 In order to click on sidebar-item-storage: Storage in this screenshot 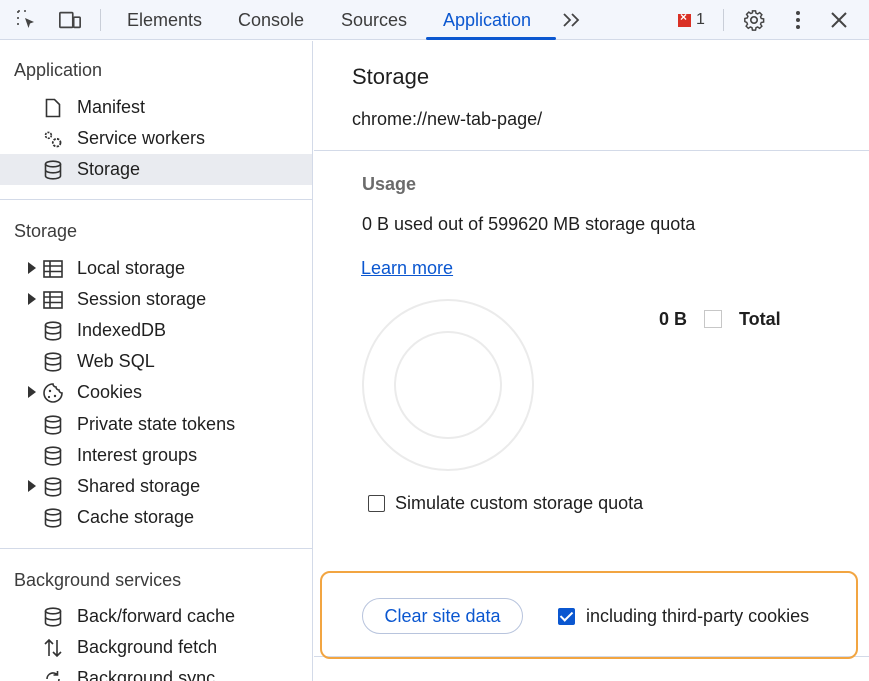, I will do `click(156, 169)`.